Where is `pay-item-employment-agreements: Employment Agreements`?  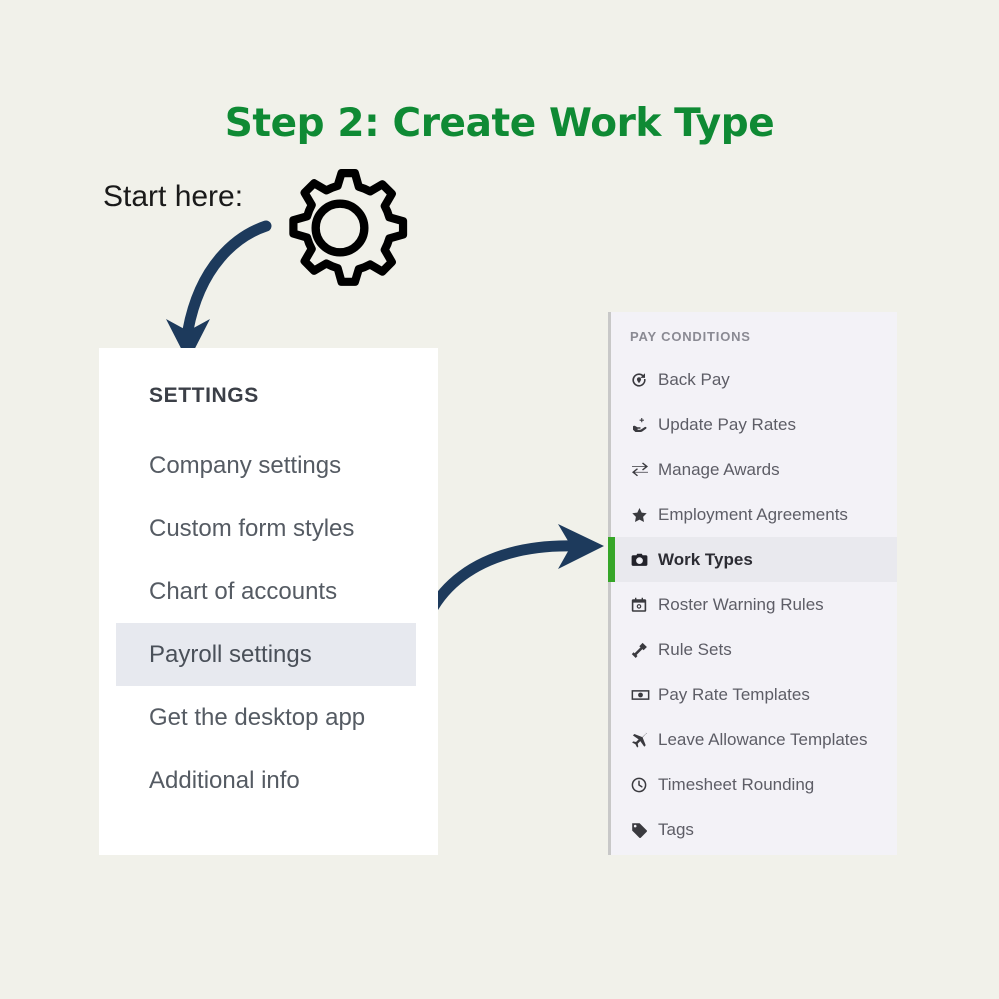 pay-item-employment-agreements: Employment Agreements is located at coordinates (754, 514).